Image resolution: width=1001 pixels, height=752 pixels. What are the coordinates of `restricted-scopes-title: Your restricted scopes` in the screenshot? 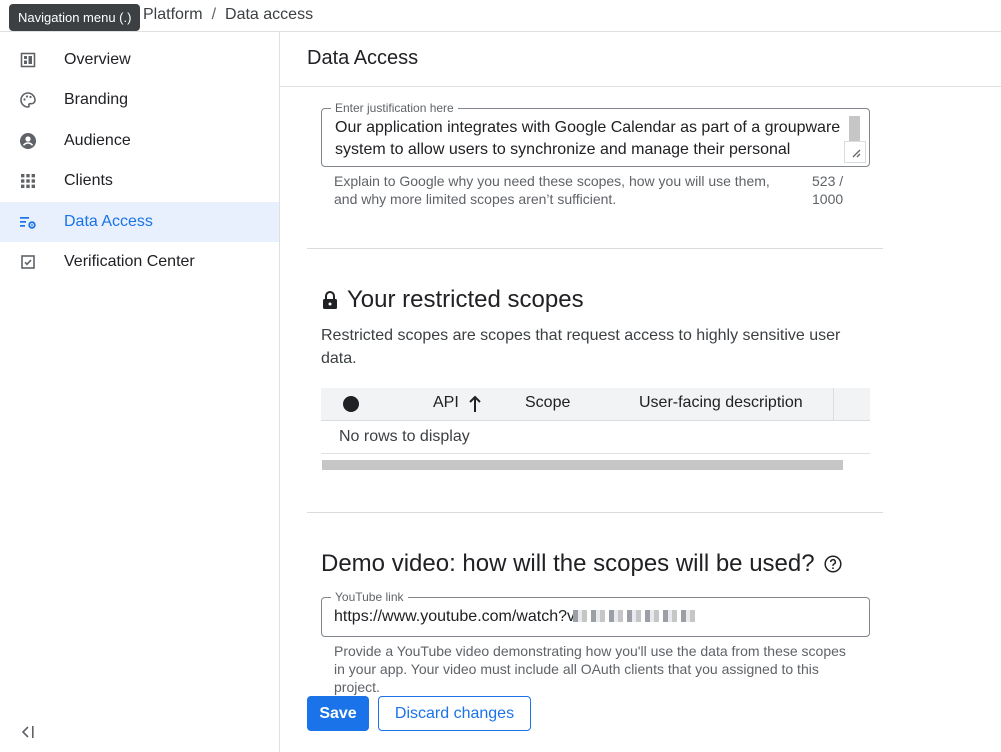 It's located at (465, 299).